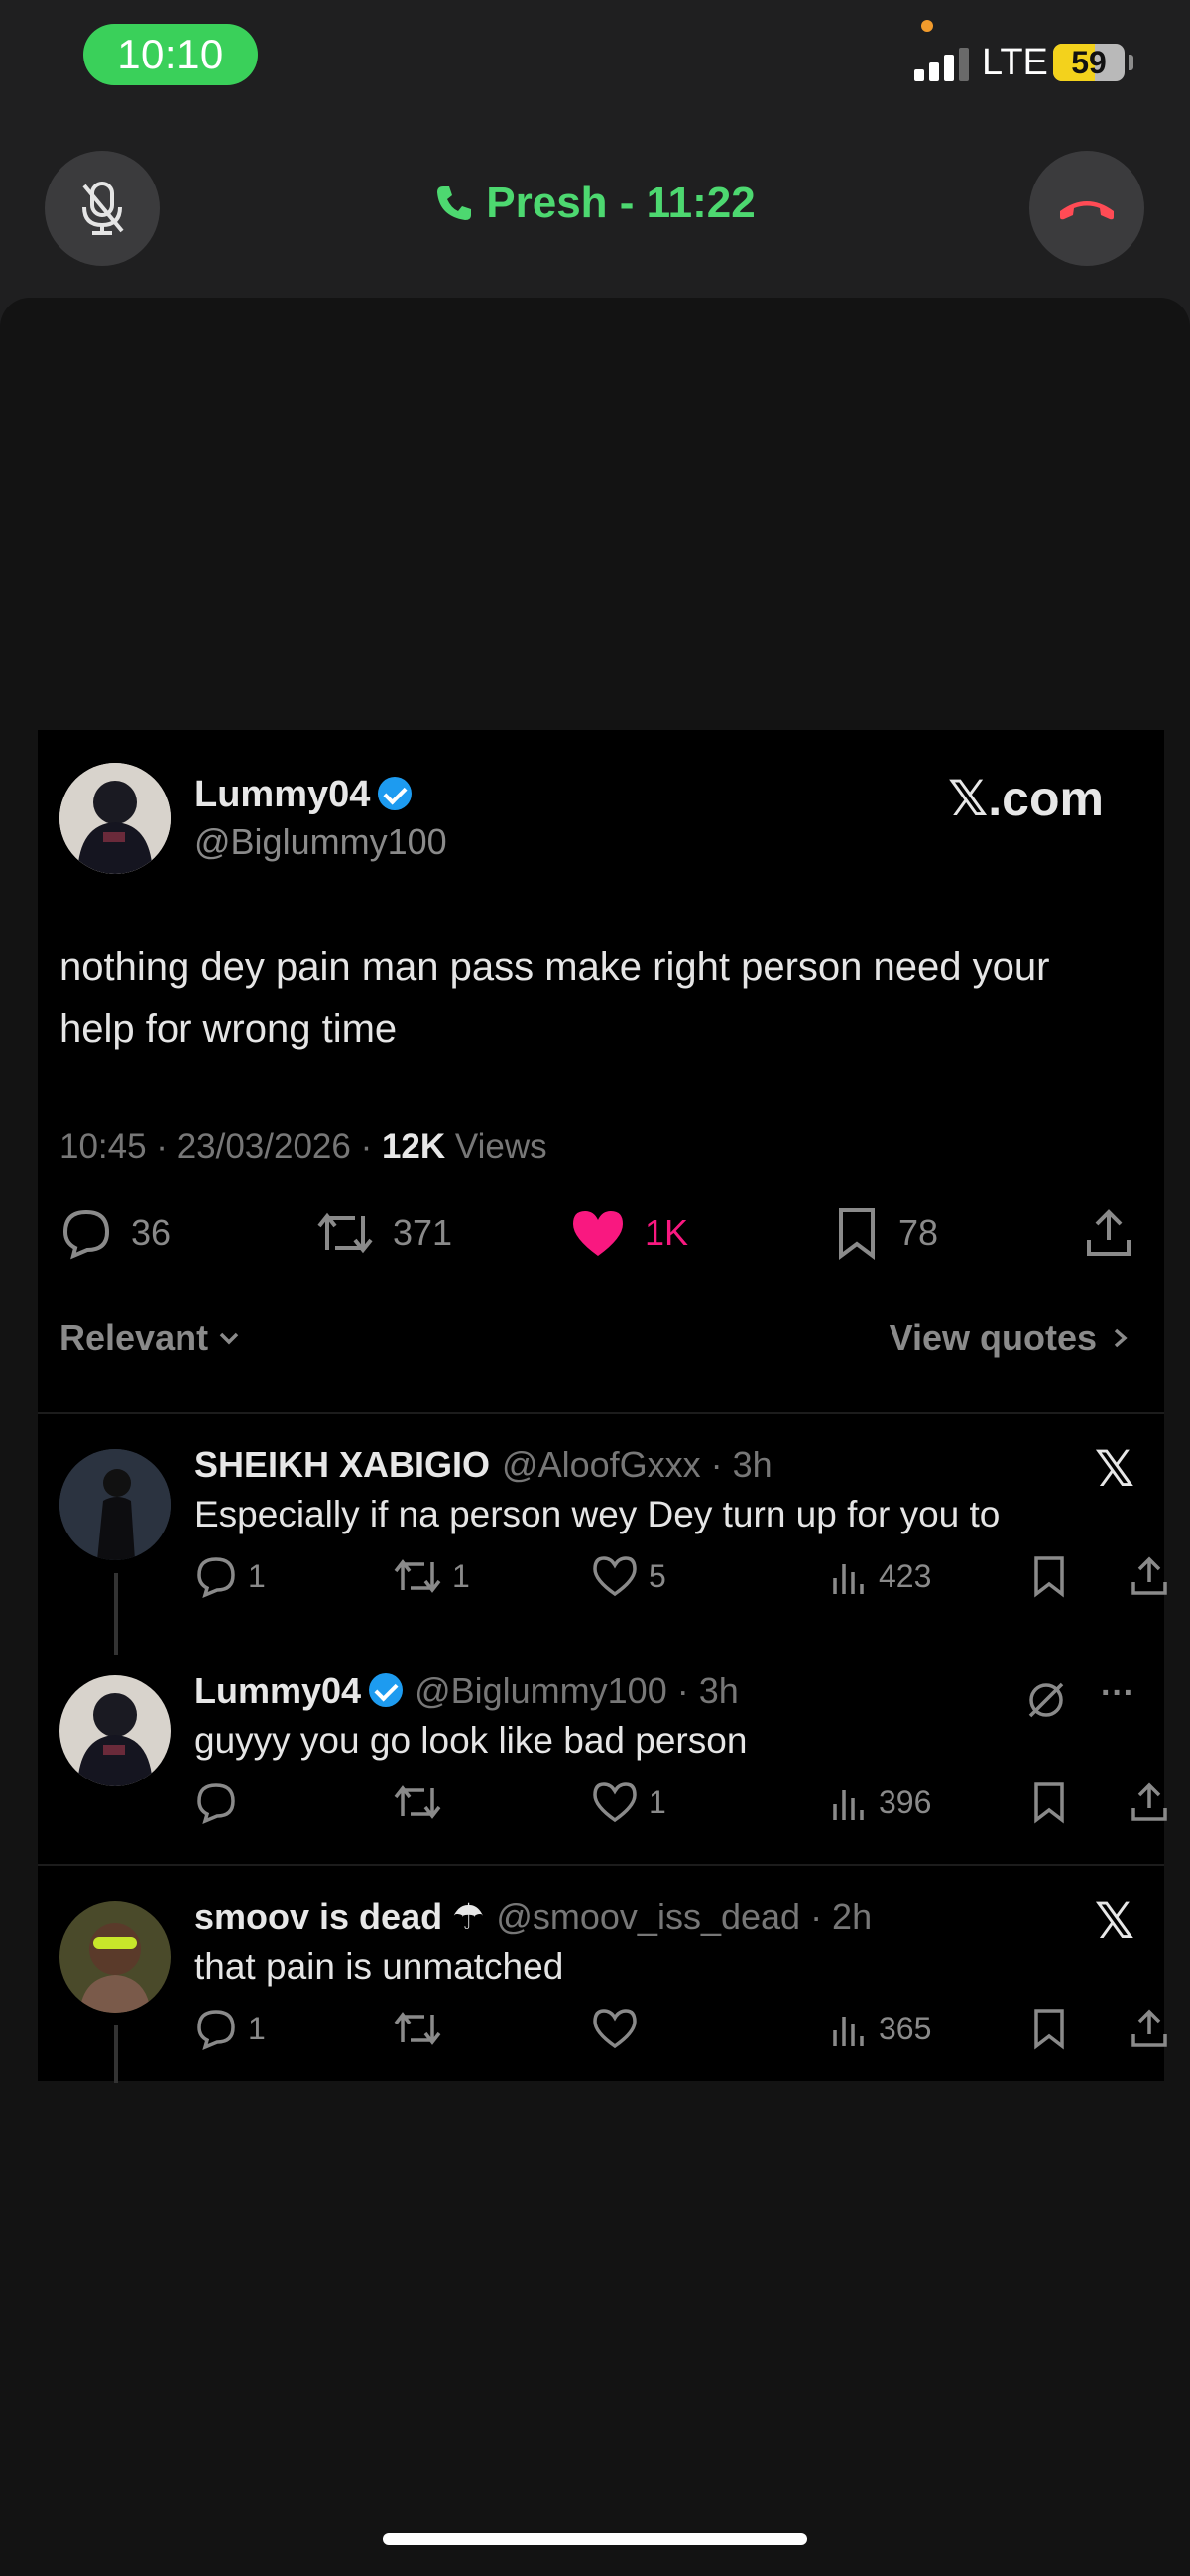 Image resolution: width=1190 pixels, height=2576 pixels. What do you see at coordinates (918, 1232) in the screenshot?
I see `bookmark-count: 78` at bounding box center [918, 1232].